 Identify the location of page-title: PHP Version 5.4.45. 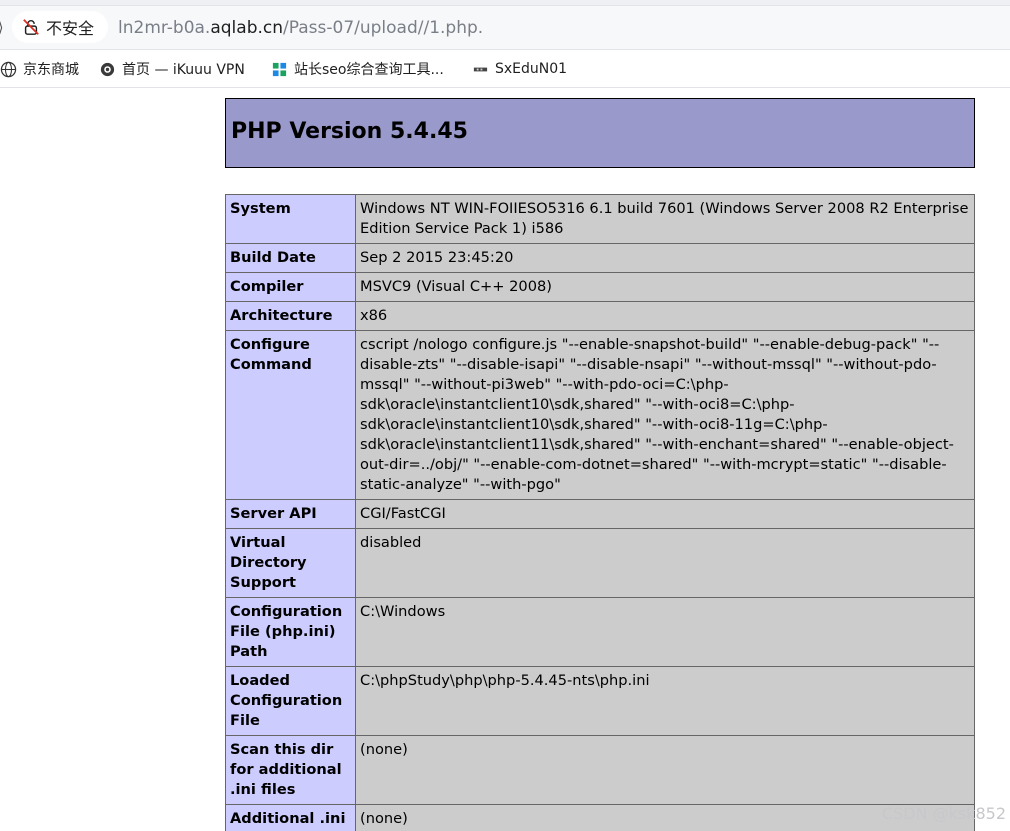
(349, 131).